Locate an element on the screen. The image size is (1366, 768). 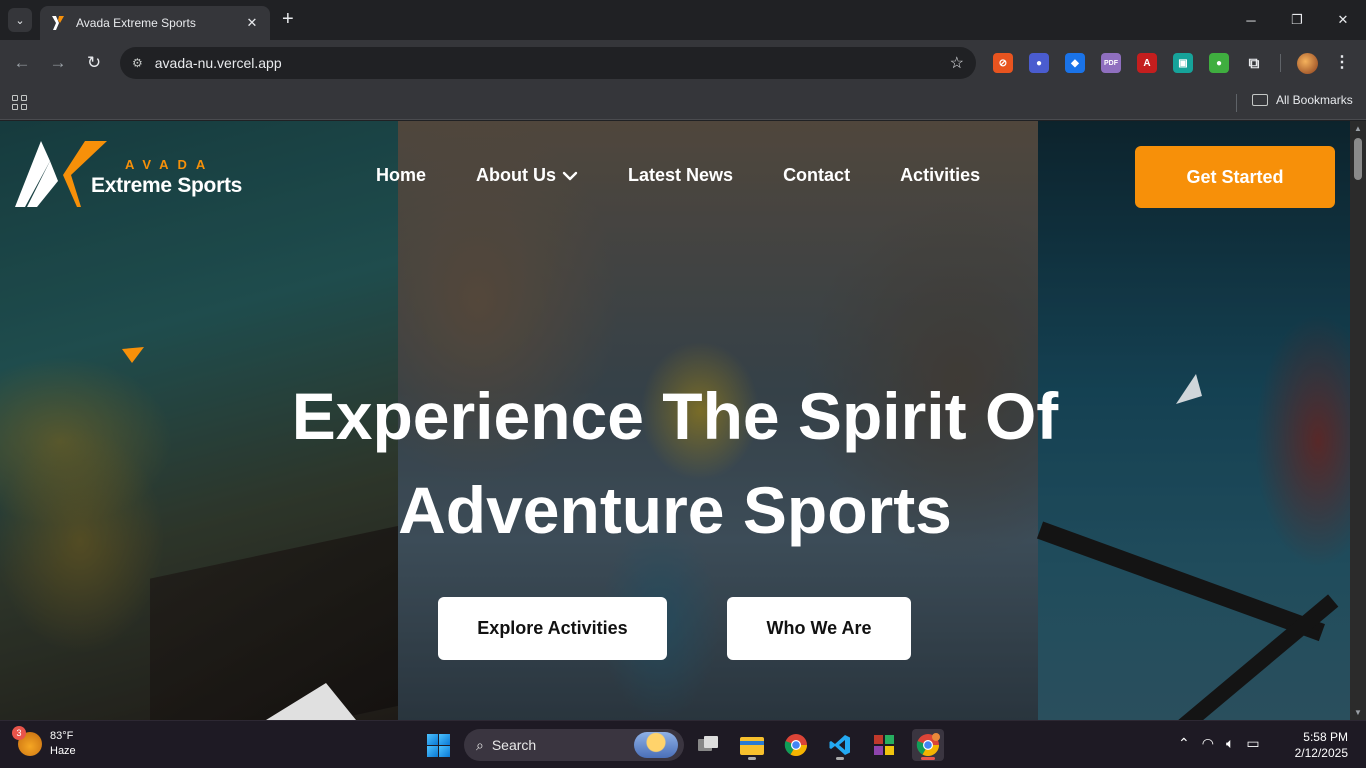
taskbar-clock: 5:58 PM 2/12/2025 is located at coordinates (1317, 745).